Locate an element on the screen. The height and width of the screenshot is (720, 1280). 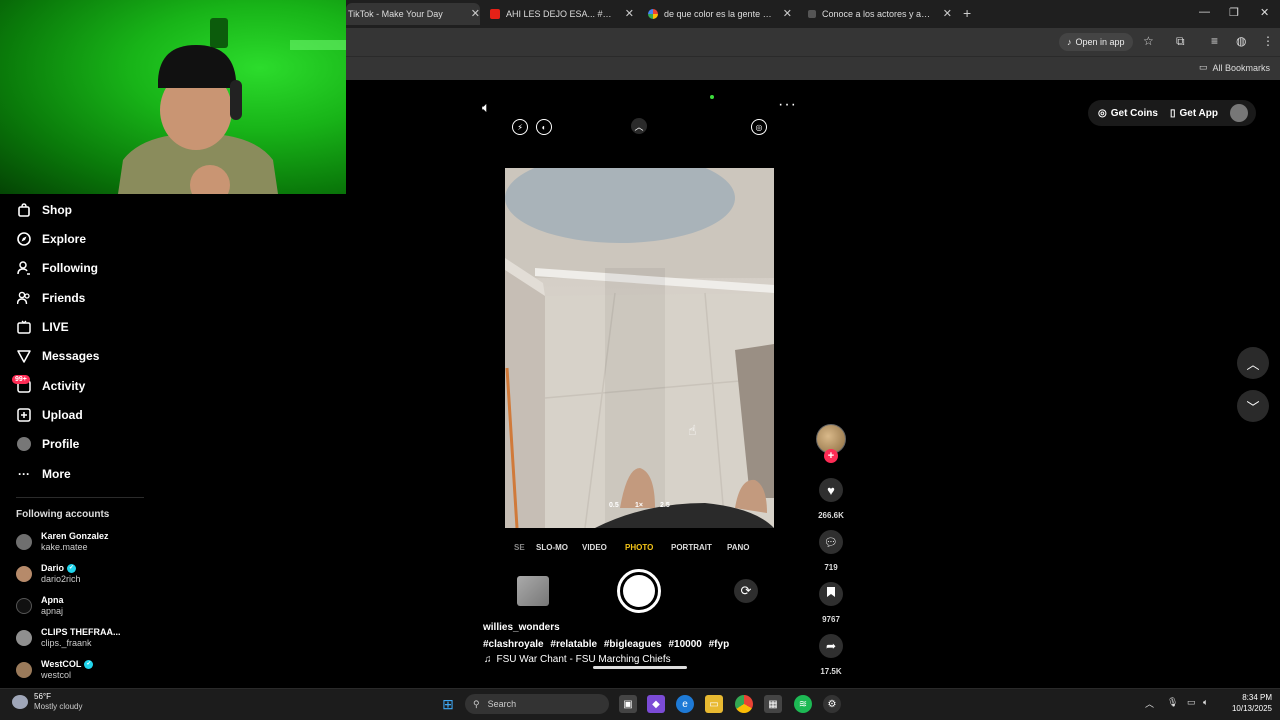
hashtag-link: #relatable is located at coordinates (573, 644).